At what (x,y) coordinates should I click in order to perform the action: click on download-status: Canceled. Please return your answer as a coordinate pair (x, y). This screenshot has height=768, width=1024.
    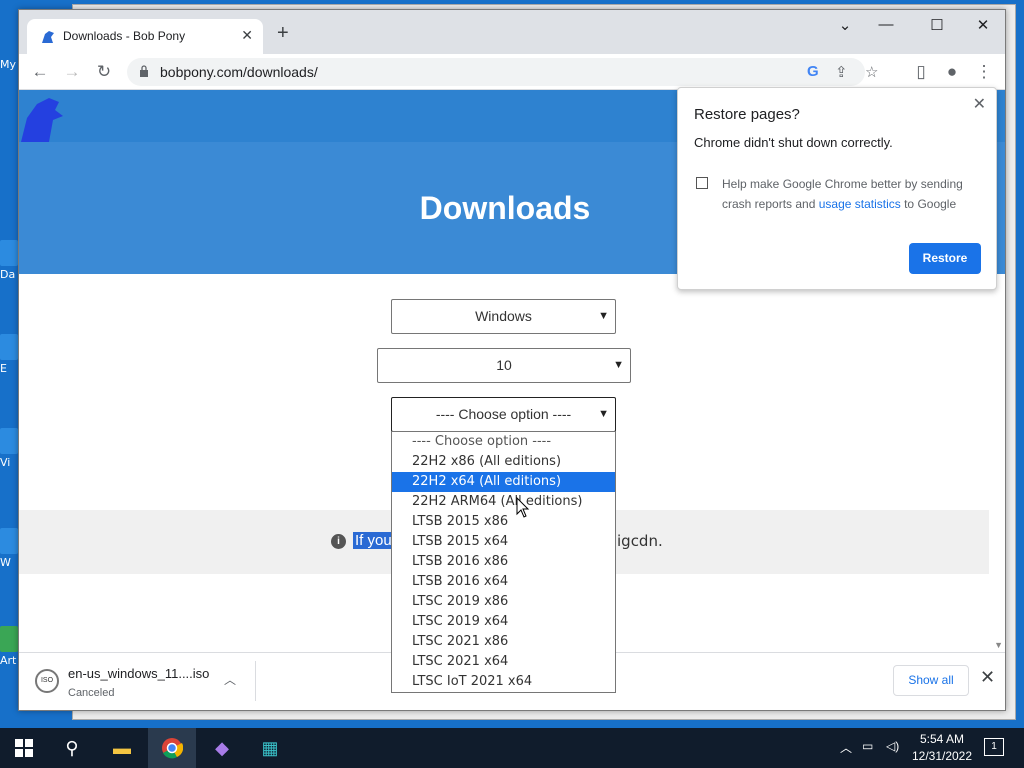
    Looking at the image, I should click on (91, 693).